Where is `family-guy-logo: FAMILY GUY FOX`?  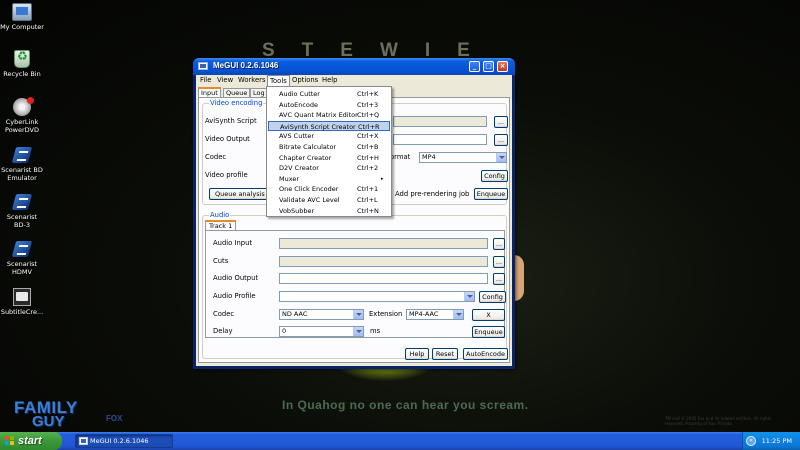 family-guy-logo: FAMILY GUY FOX is located at coordinates (69, 414).